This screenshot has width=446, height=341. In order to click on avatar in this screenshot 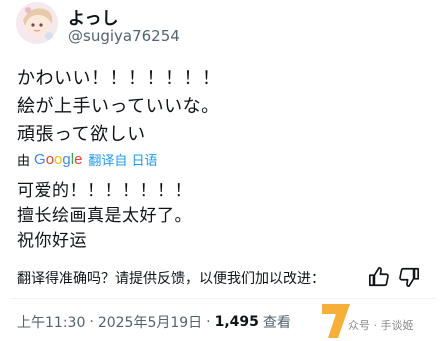, I will do `click(37, 23)`.